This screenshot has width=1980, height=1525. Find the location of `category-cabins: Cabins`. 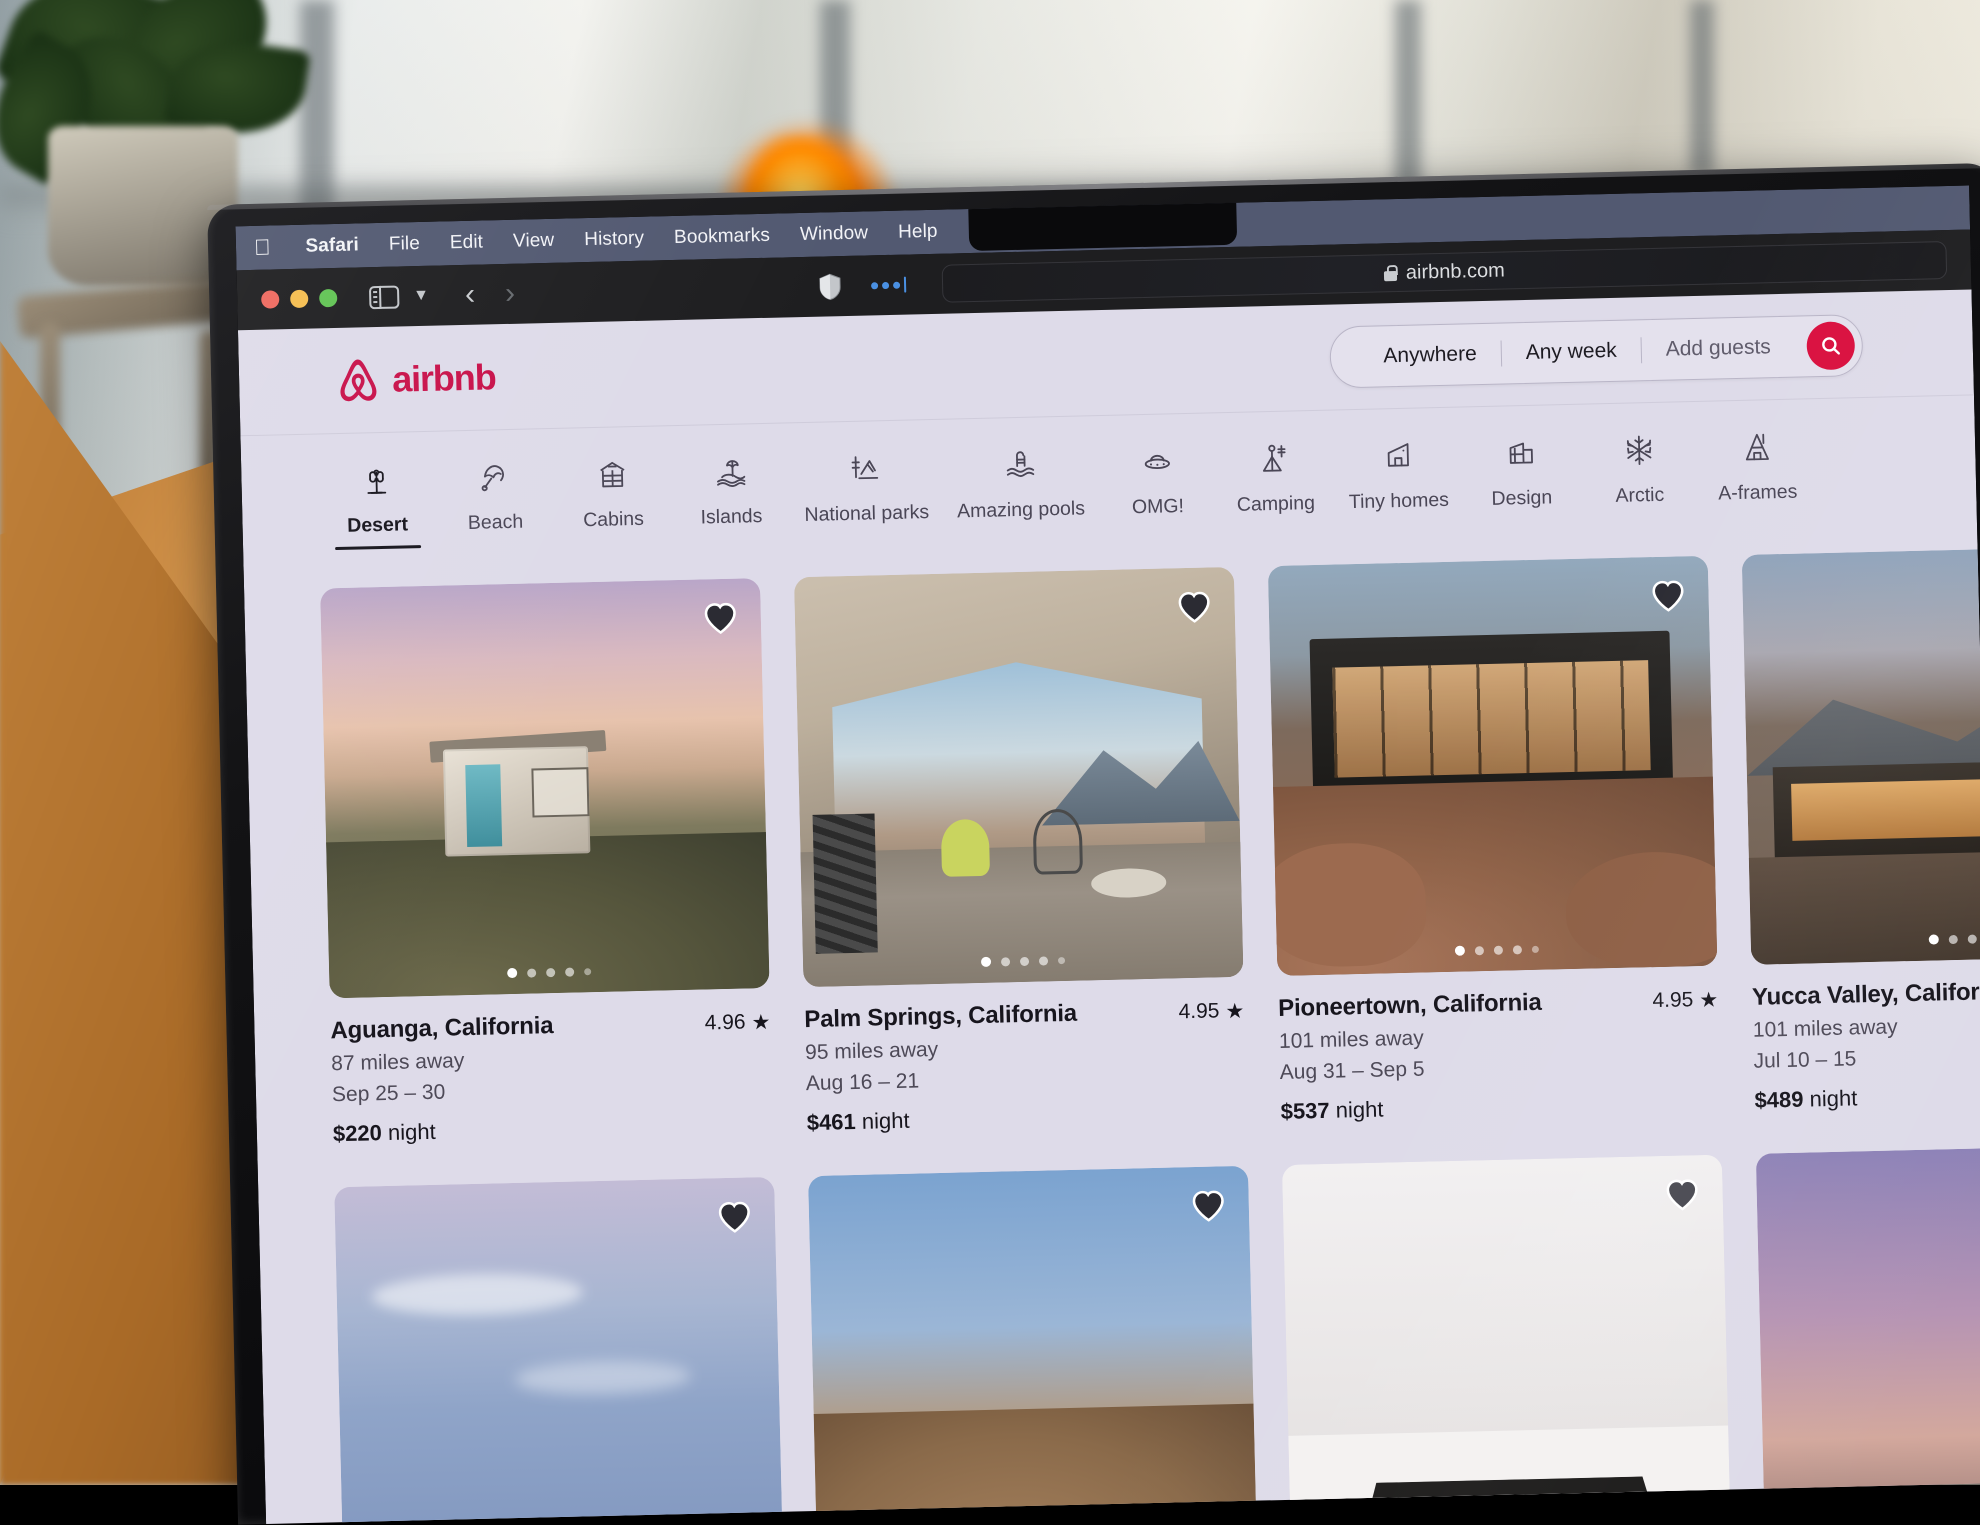

category-cabins: Cabins is located at coordinates (613, 490).